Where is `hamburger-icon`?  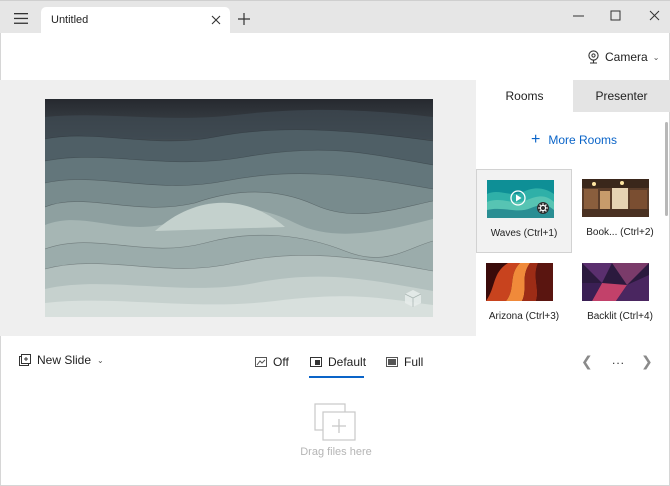 hamburger-icon is located at coordinates (21, 18).